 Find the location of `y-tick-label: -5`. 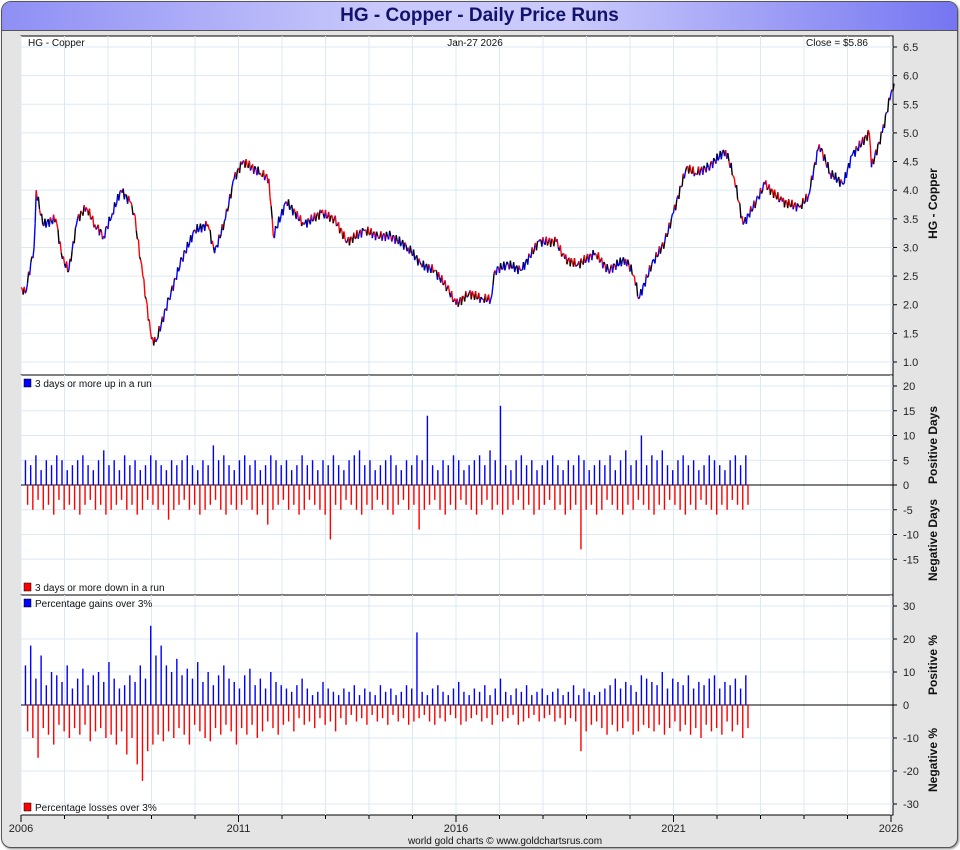

y-tick-label: -5 is located at coordinates (908, 511).